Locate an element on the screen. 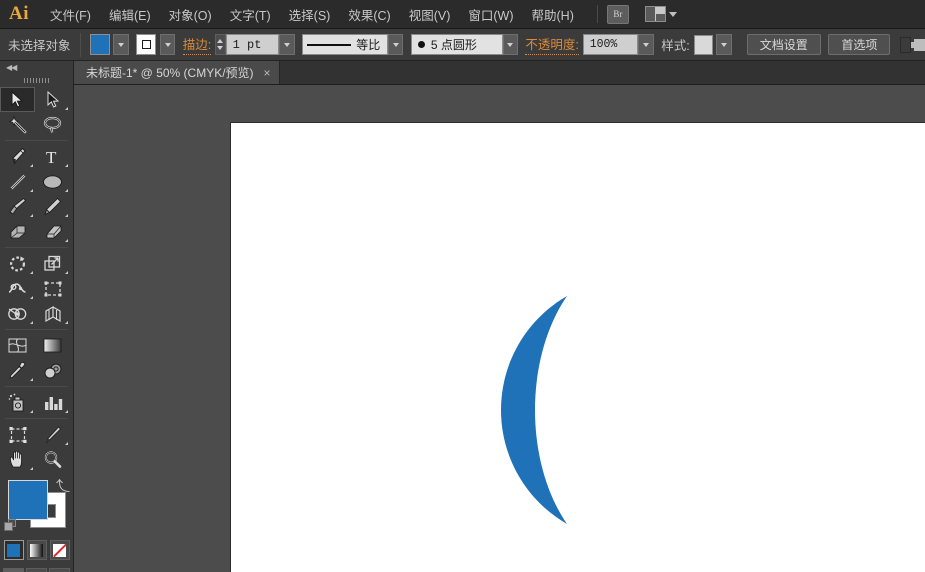 The image size is (925, 572). stroke-profile-display: 等比 is located at coordinates (345, 44).